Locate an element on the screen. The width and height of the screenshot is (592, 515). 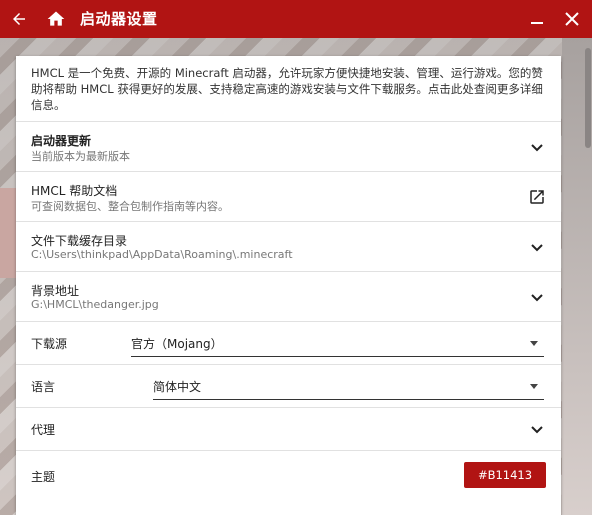
help-docs-row: HMCL 帮助文档 可查阅数据包、整合包制作指南等内容。 is located at coordinates (288, 197).